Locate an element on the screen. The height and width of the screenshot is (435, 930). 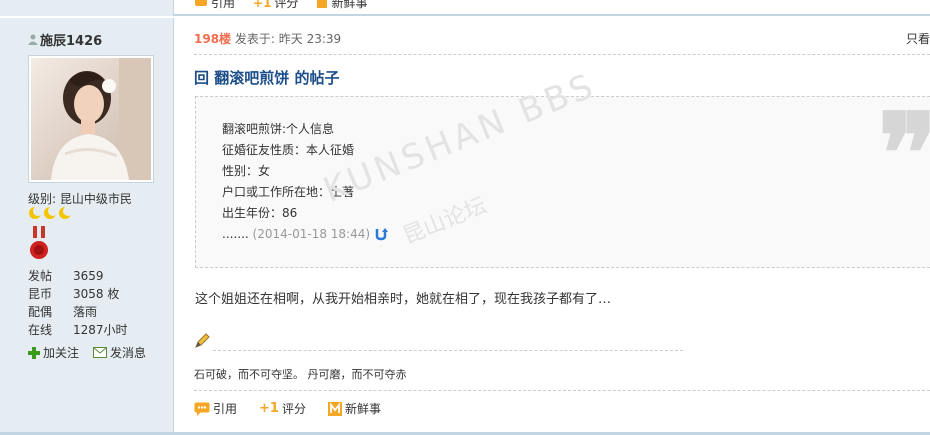
stat-key: 配偶 is located at coordinates (40, 312).